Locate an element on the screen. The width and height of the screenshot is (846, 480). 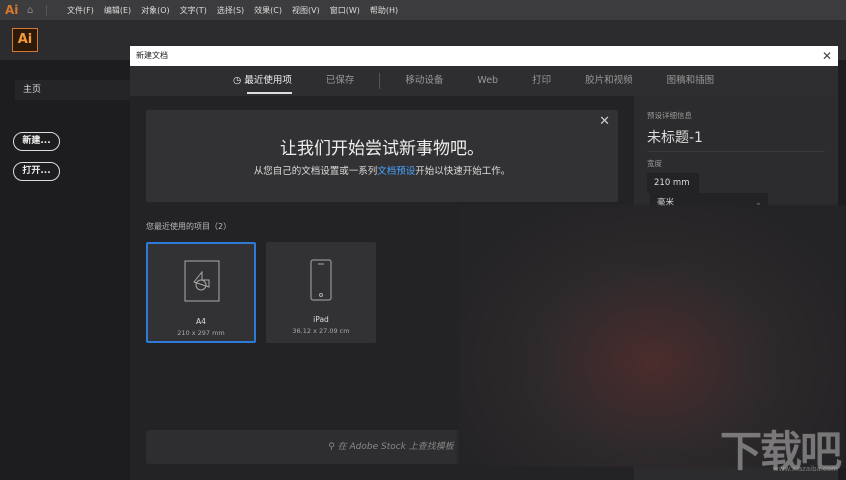
document-name-input: 未标题-1 is located at coordinates (736, 139).